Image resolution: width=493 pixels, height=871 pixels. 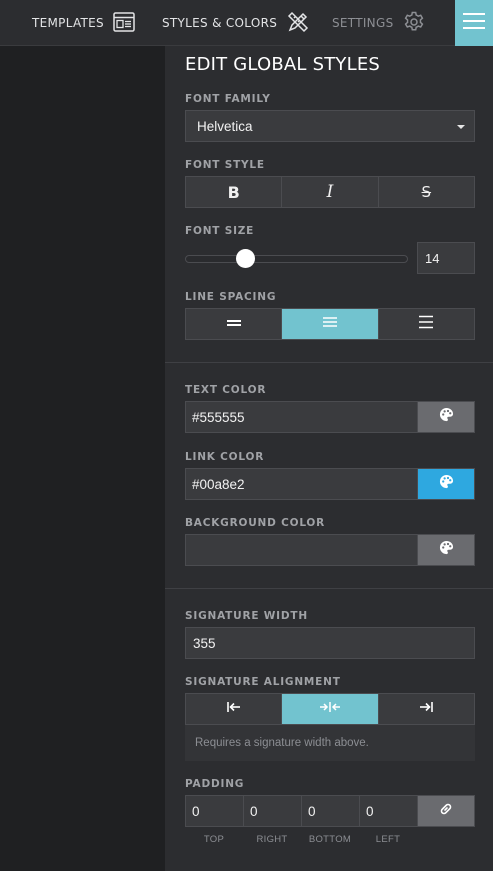 I want to click on background-color-picker-button, so click(x=446, y=550).